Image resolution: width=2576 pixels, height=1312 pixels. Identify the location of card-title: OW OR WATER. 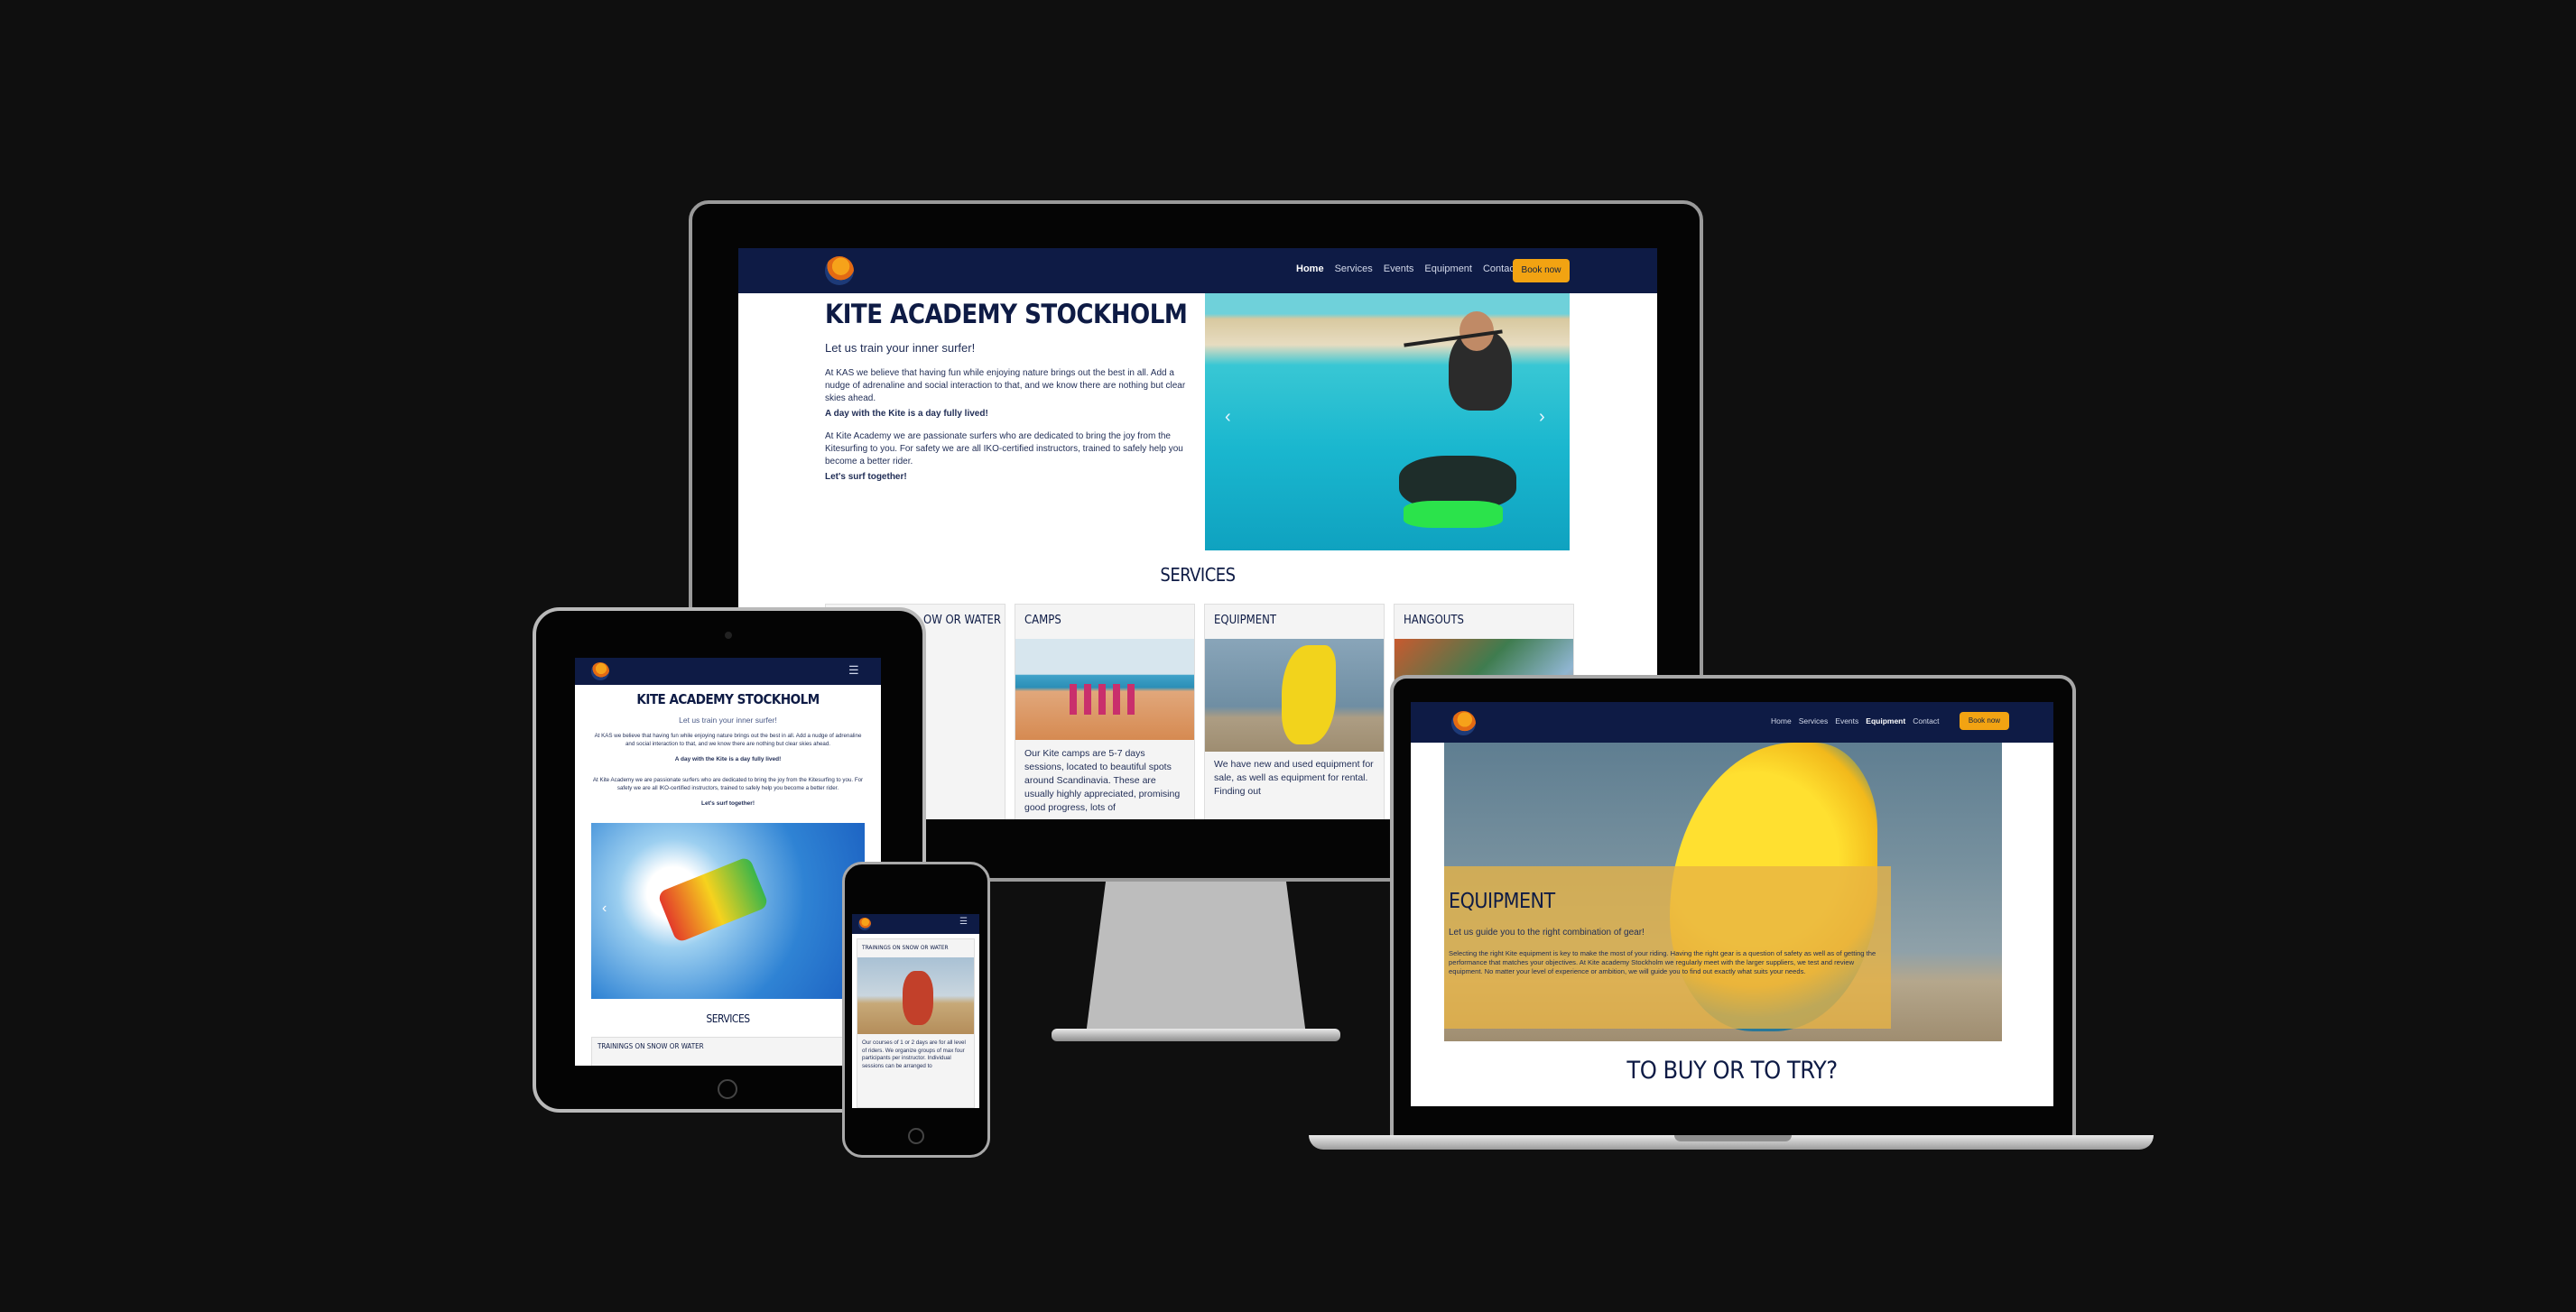
(963, 620).